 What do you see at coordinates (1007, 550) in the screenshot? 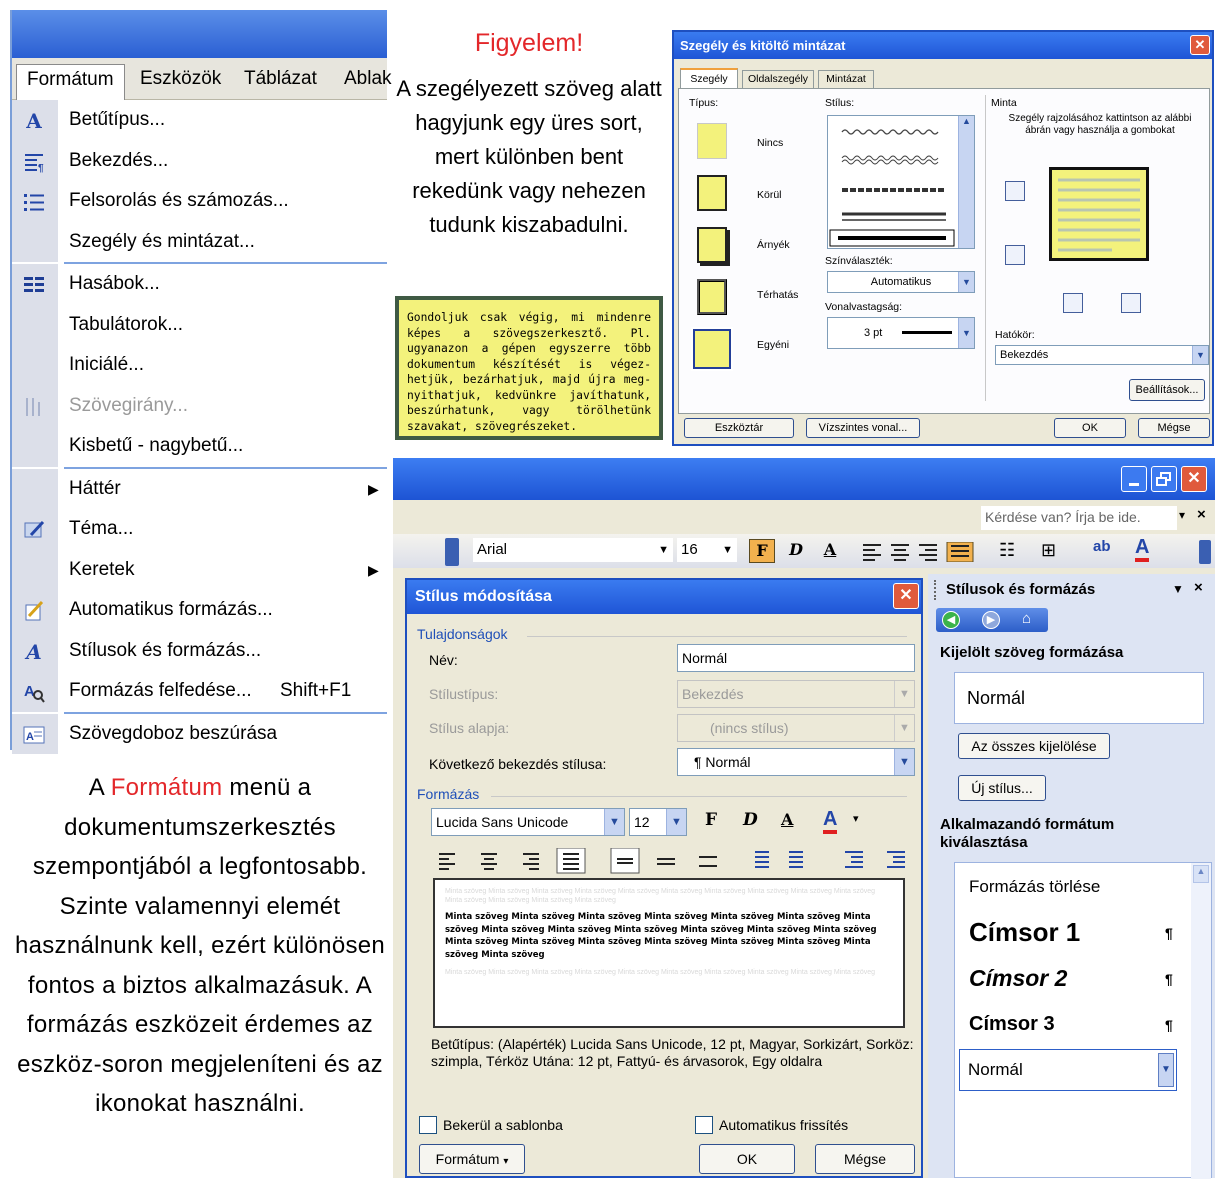
I see `numbering-icon: ☷` at bounding box center [1007, 550].